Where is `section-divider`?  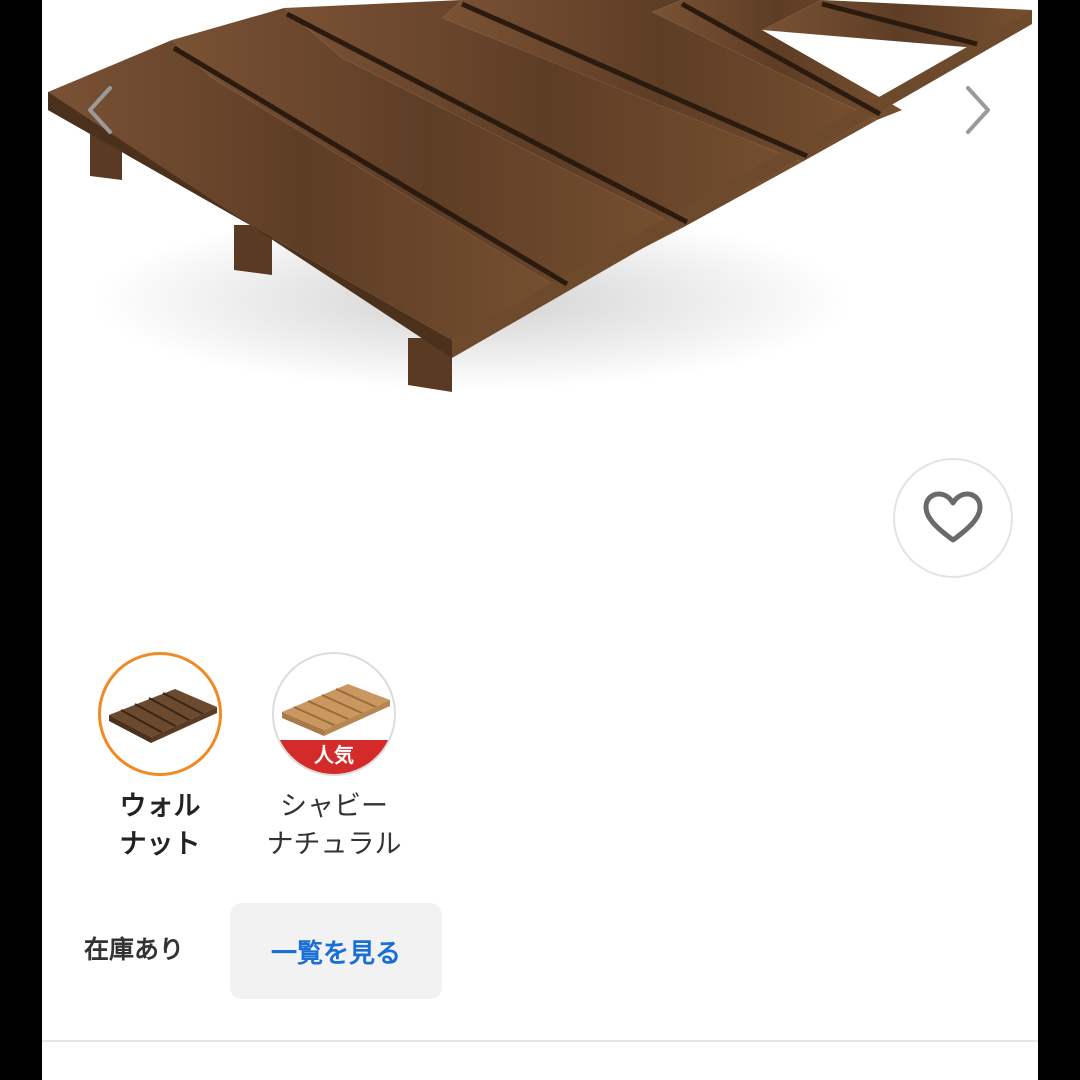
section-divider is located at coordinates (540, 1041).